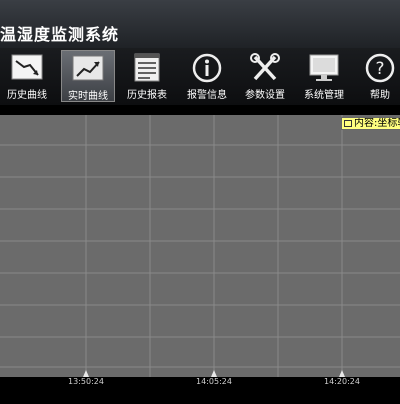  What do you see at coordinates (147, 95) in the screenshot?
I see `toolbar-item-label: 历史报表` at bounding box center [147, 95].